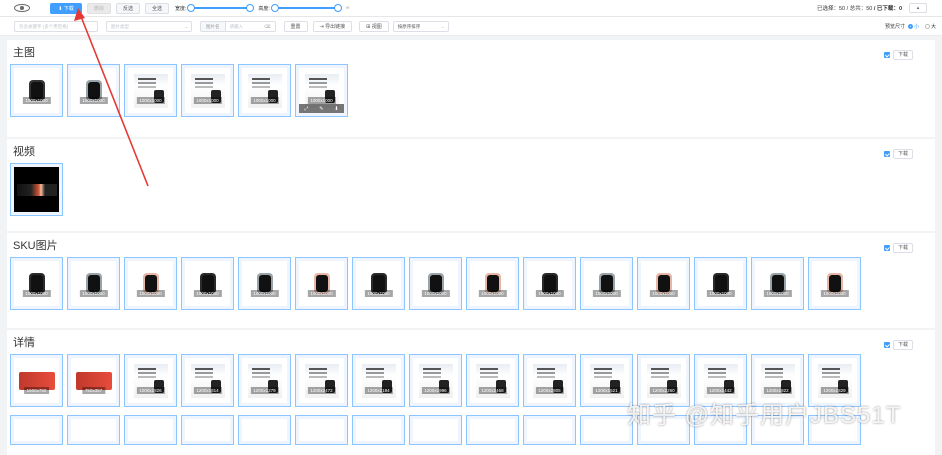 This screenshot has height=455, width=942. I want to click on keyword-input: 包含关键字 (多个用空格), so click(56, 26).